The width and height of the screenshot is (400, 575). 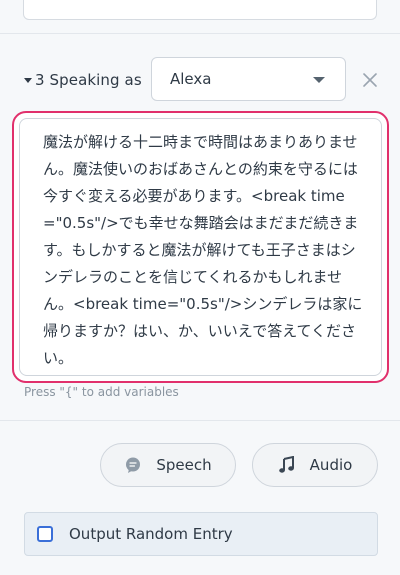 What do you see at coordinates (45, 534) in the screenshot?
I see `random-entry-checkbox` at bounding box center [45, 534].